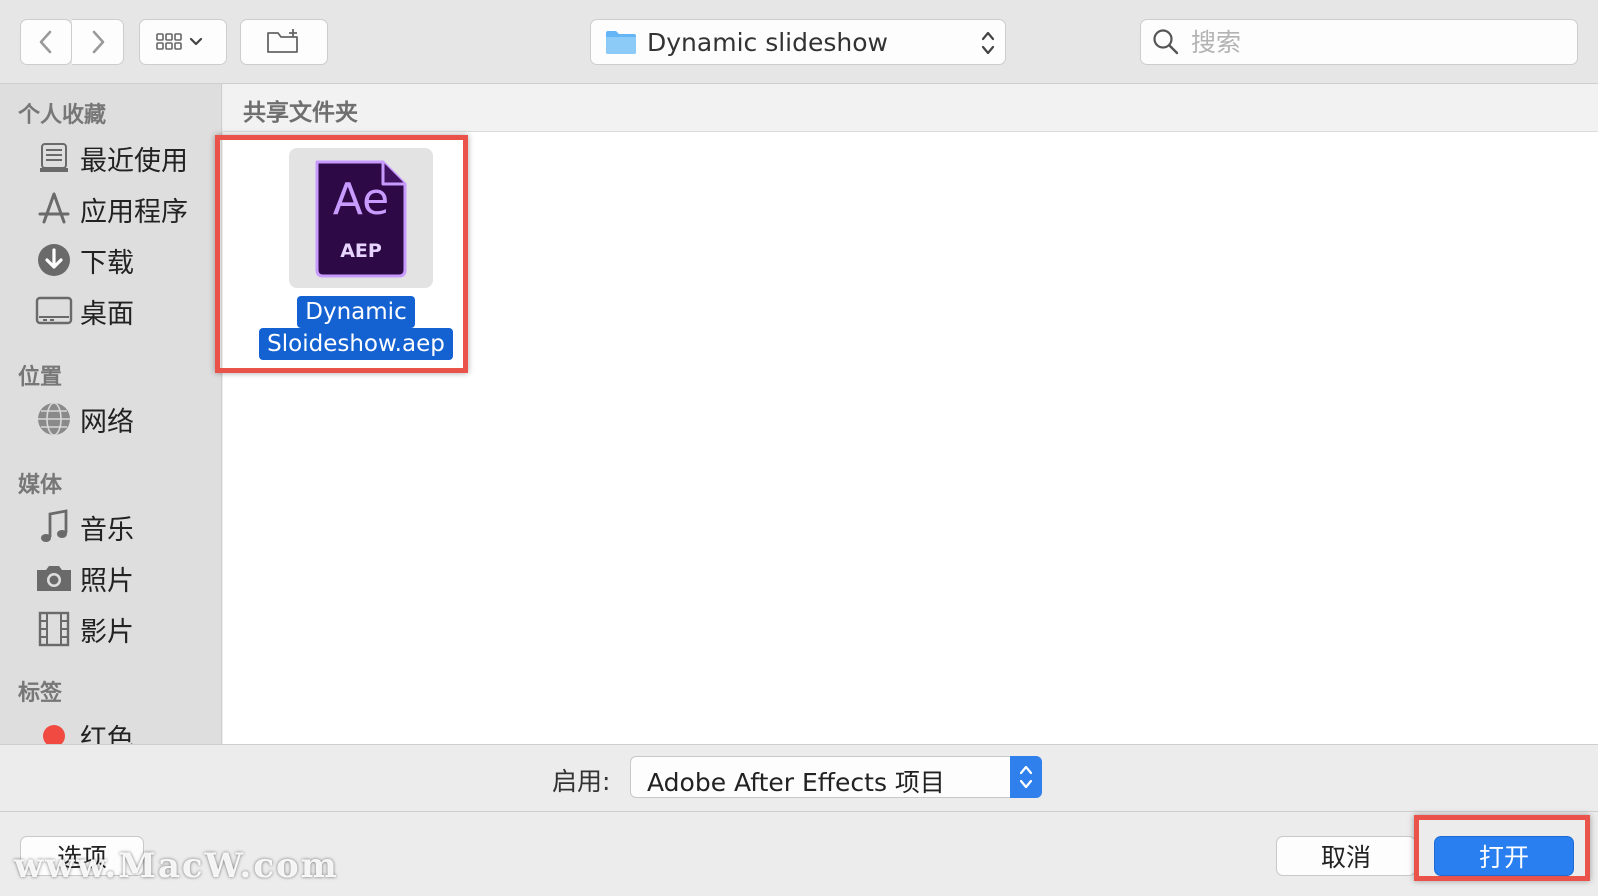 The image size is (1598, 896). Describe the element at coordinates (176, 866) in the screenshot. I see `watermark: www.MacW.com` at that location.